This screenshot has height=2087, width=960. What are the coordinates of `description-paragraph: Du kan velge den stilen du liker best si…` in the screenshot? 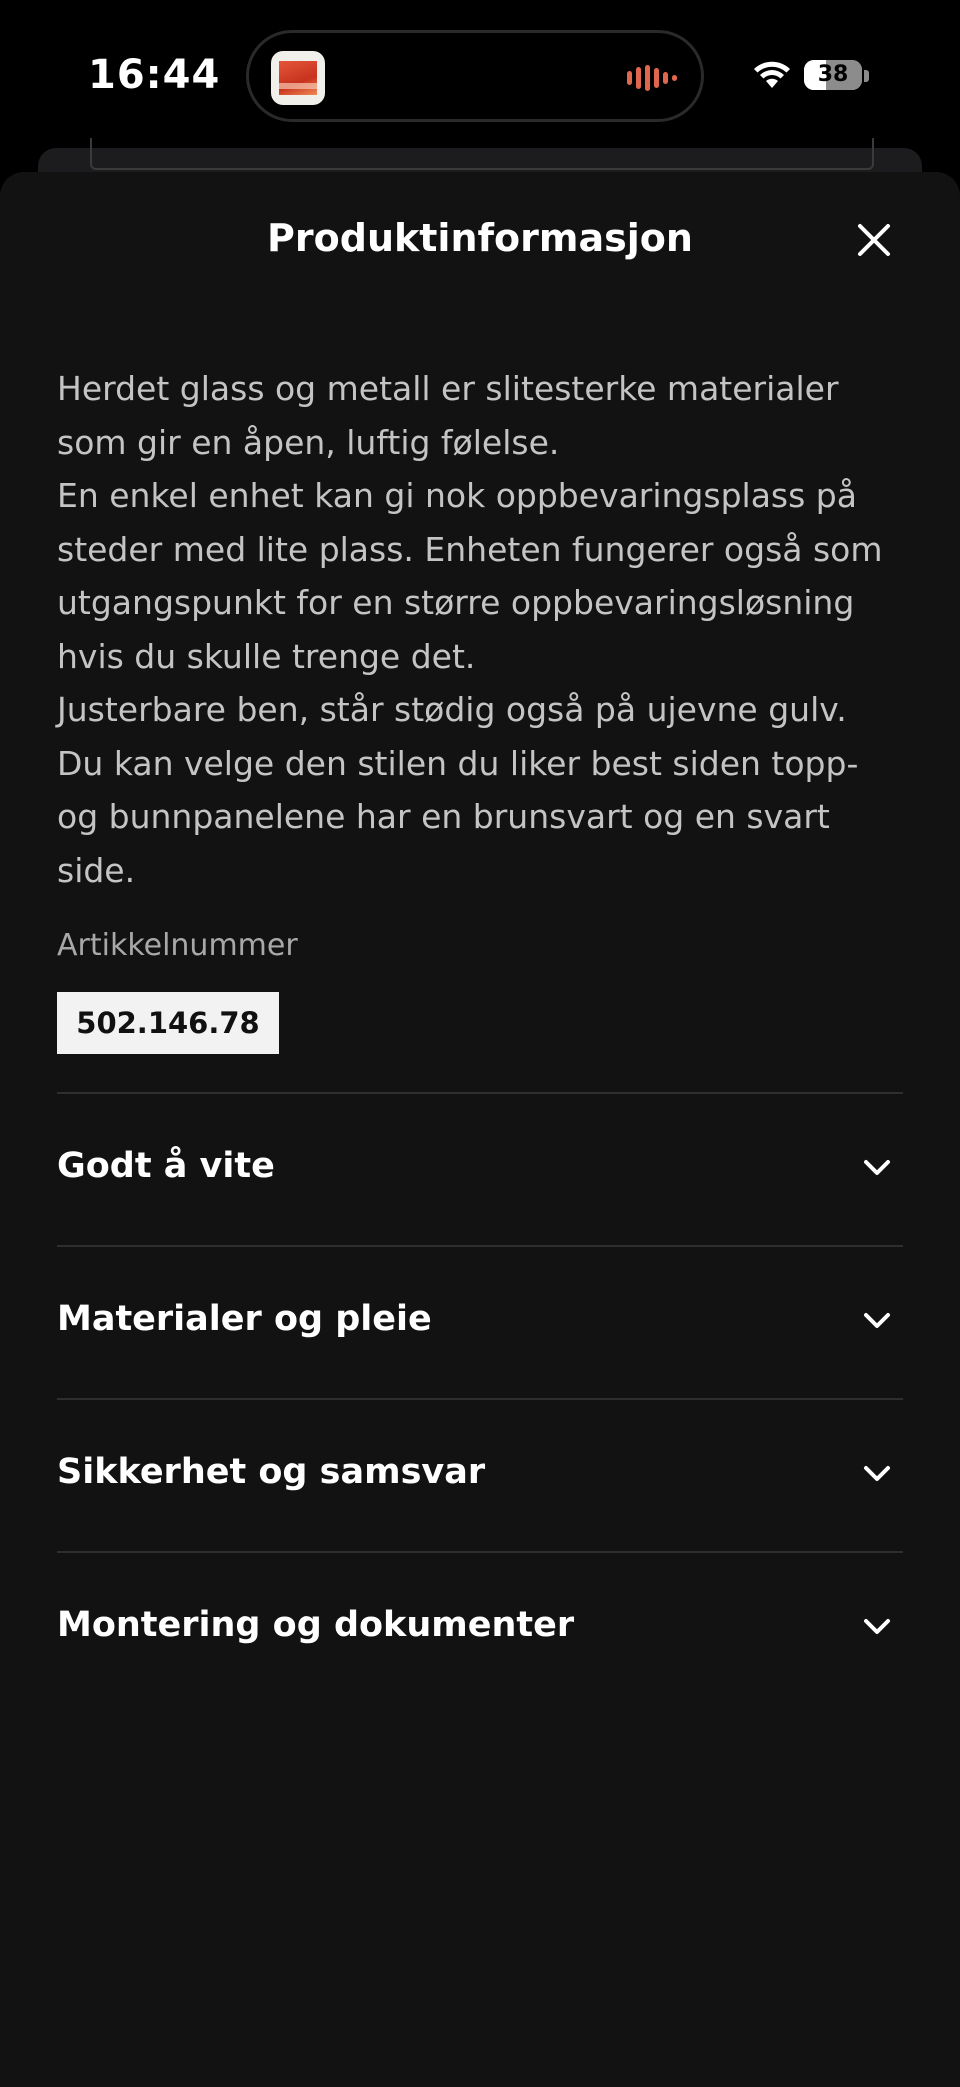 It's located at (458, 816).